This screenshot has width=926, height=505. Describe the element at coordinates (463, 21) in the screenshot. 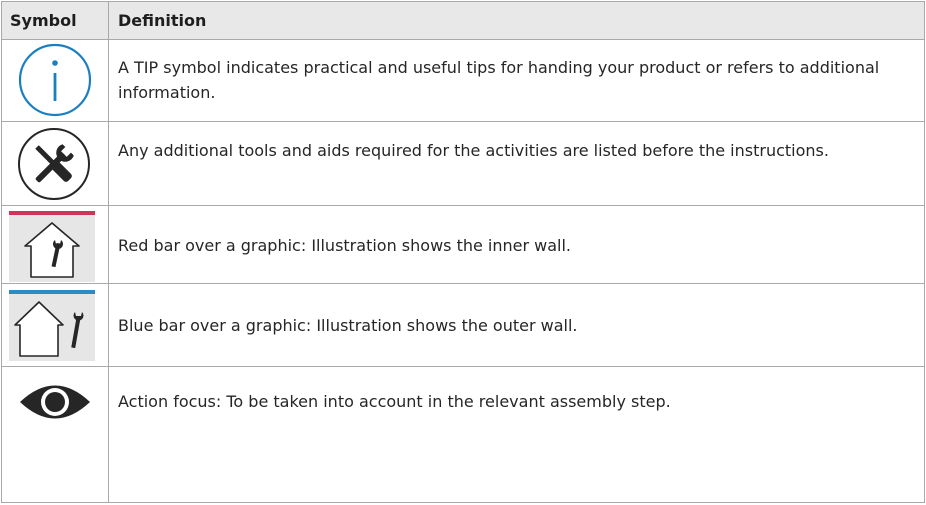

I see `table-header: Symbol Definition` at that location.